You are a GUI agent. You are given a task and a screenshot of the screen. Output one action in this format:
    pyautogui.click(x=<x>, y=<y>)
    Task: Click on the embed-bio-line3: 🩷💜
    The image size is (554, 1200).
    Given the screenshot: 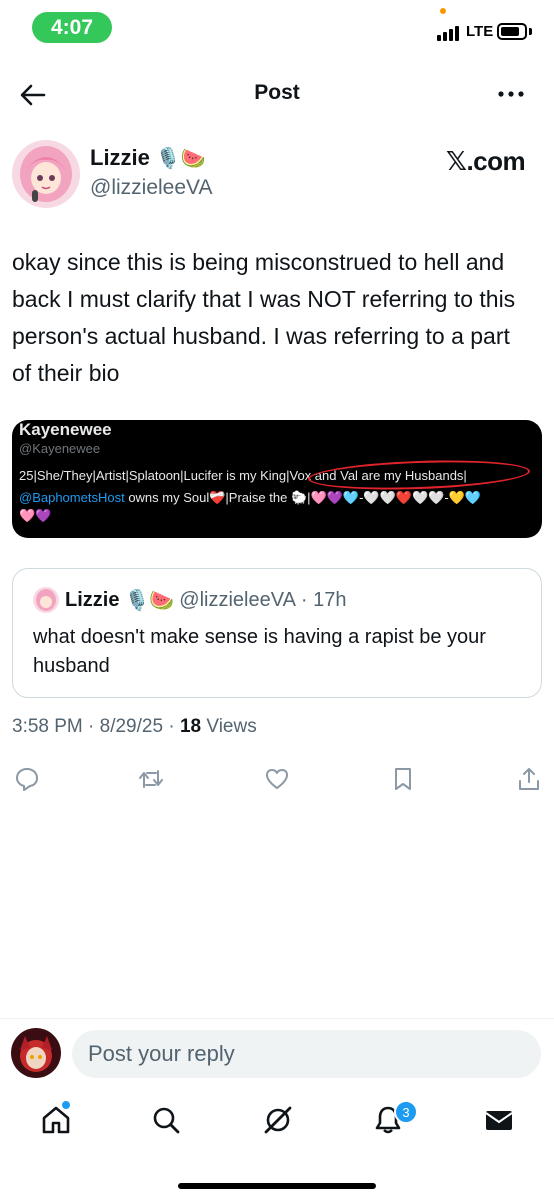 What is the action you would take?
    pyautogui.click(x=35, y=515)
    